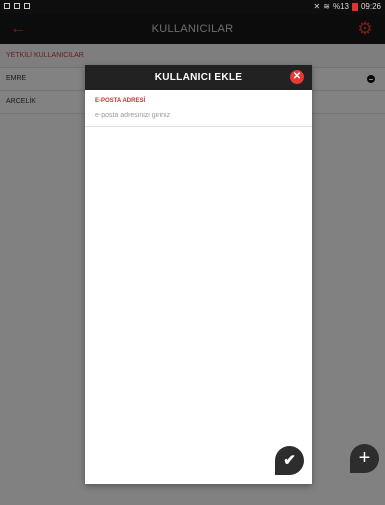 This screenshot has height=505, width=385. I want to click on email-input, so click(195, 115).